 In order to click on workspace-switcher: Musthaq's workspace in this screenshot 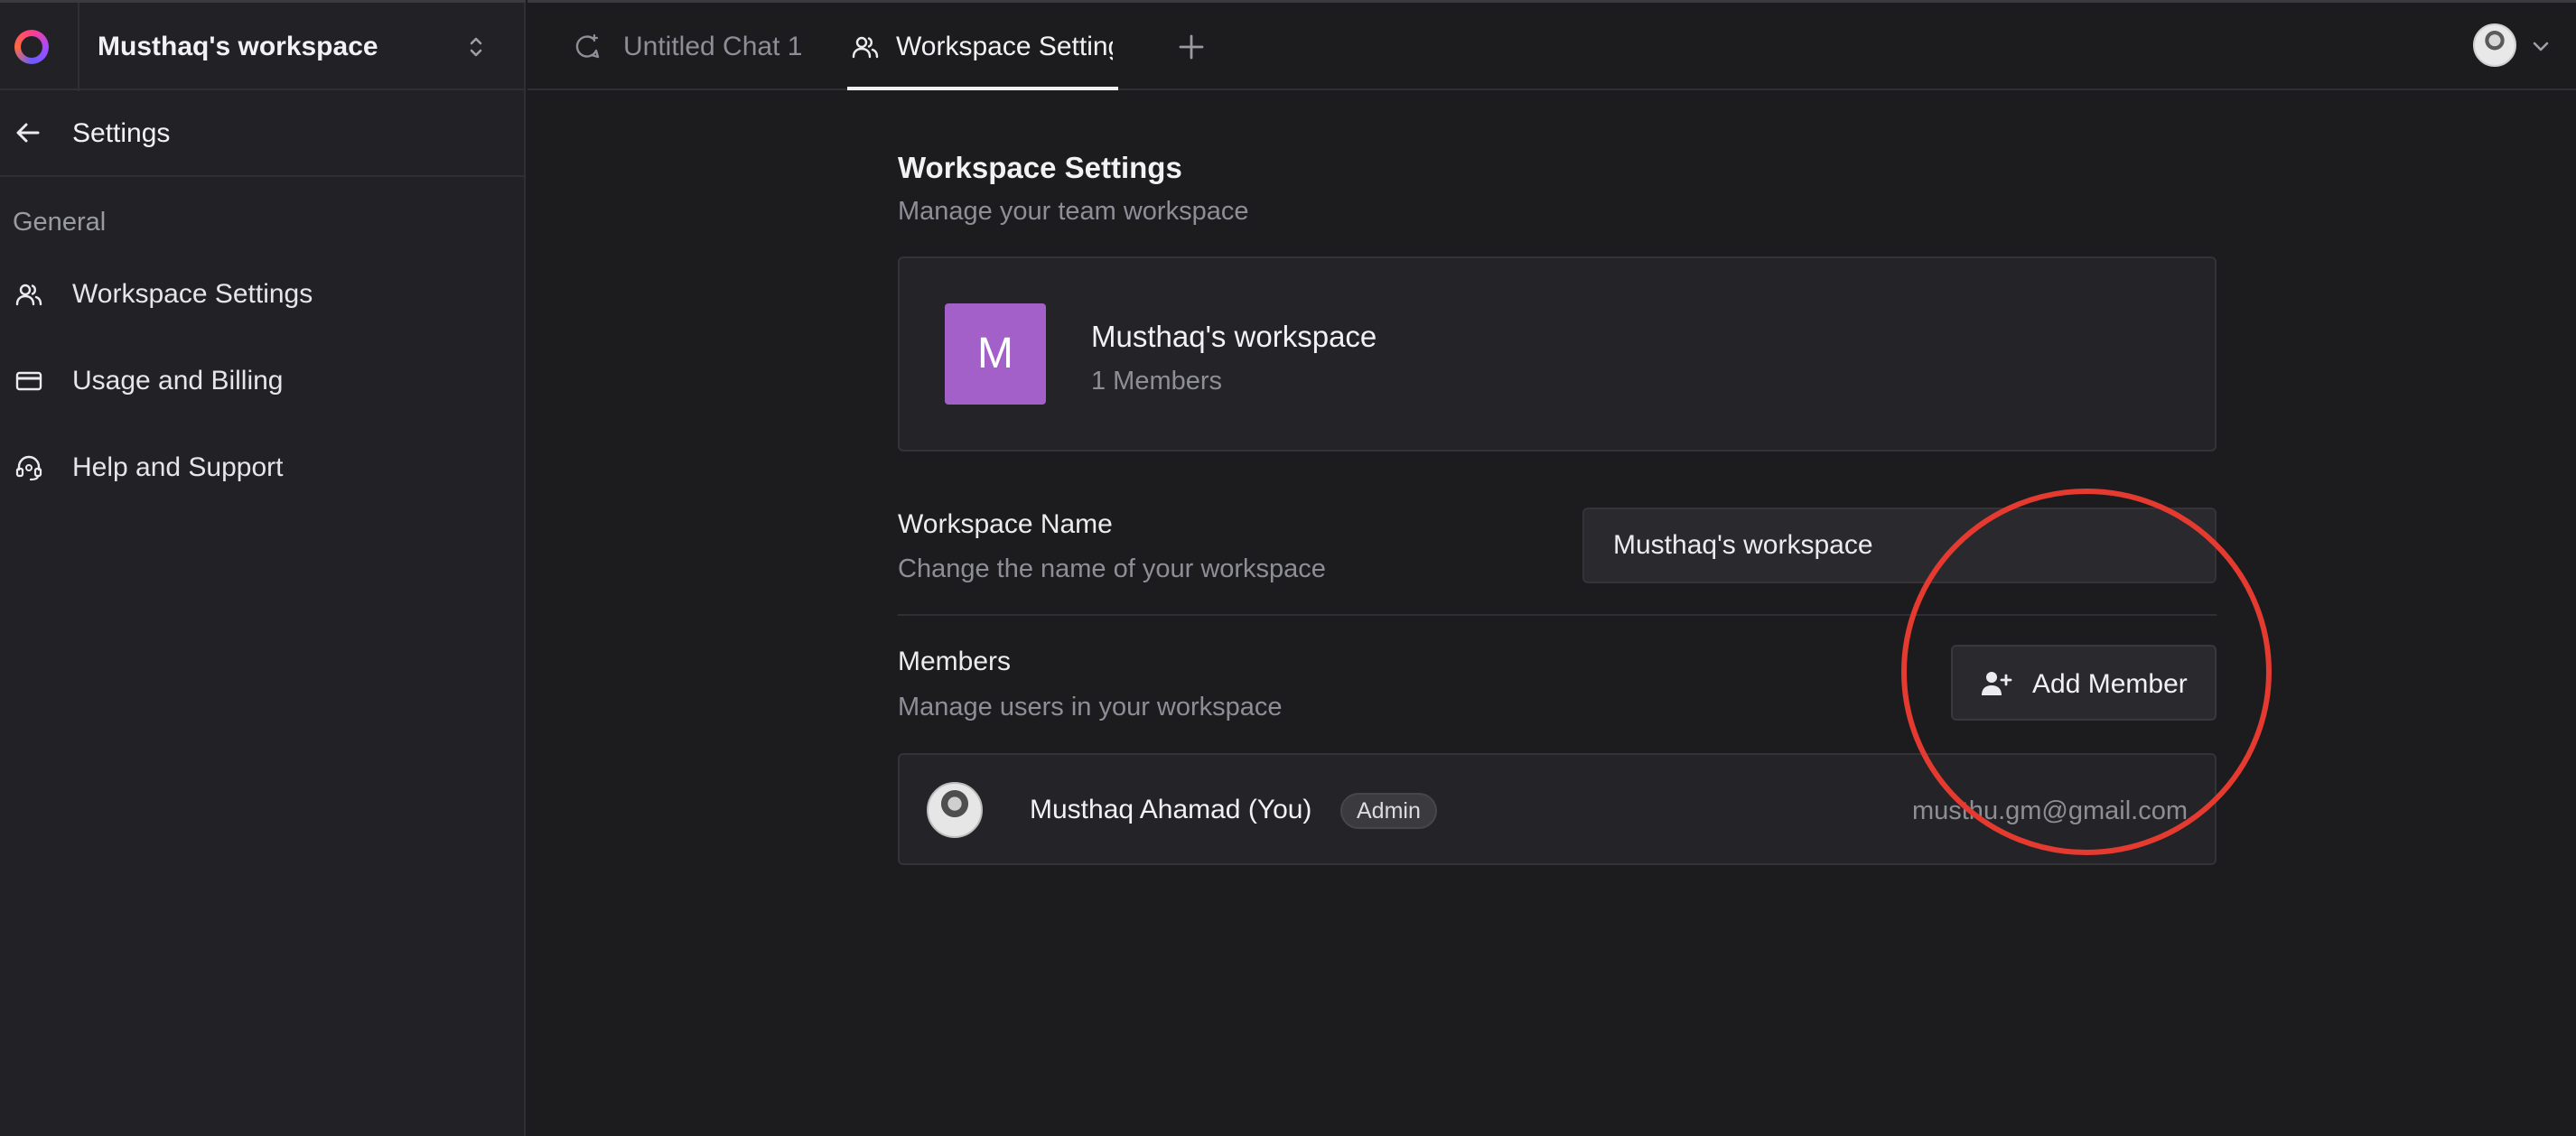, I will do `click(263, 45)`.